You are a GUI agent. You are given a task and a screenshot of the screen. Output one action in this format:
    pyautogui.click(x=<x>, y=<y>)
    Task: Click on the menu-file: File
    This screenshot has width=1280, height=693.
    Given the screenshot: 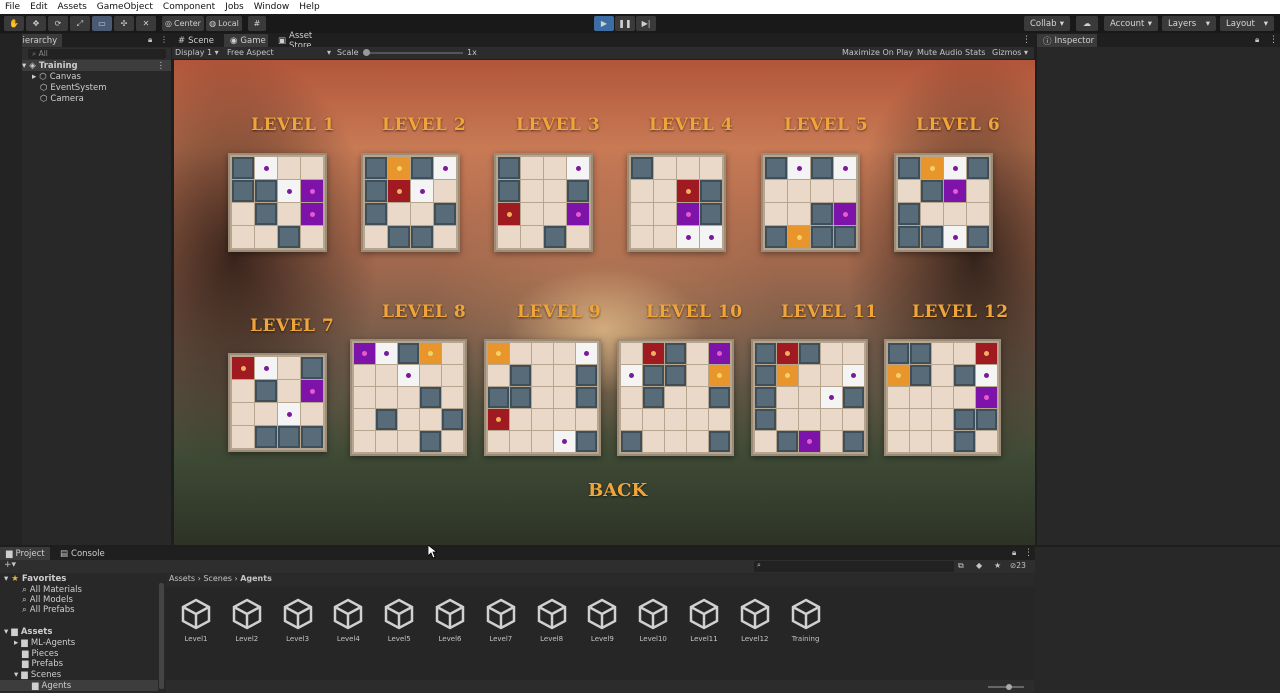 What is the action you would take?
    pyautogui.click(x=12, y=7)
    